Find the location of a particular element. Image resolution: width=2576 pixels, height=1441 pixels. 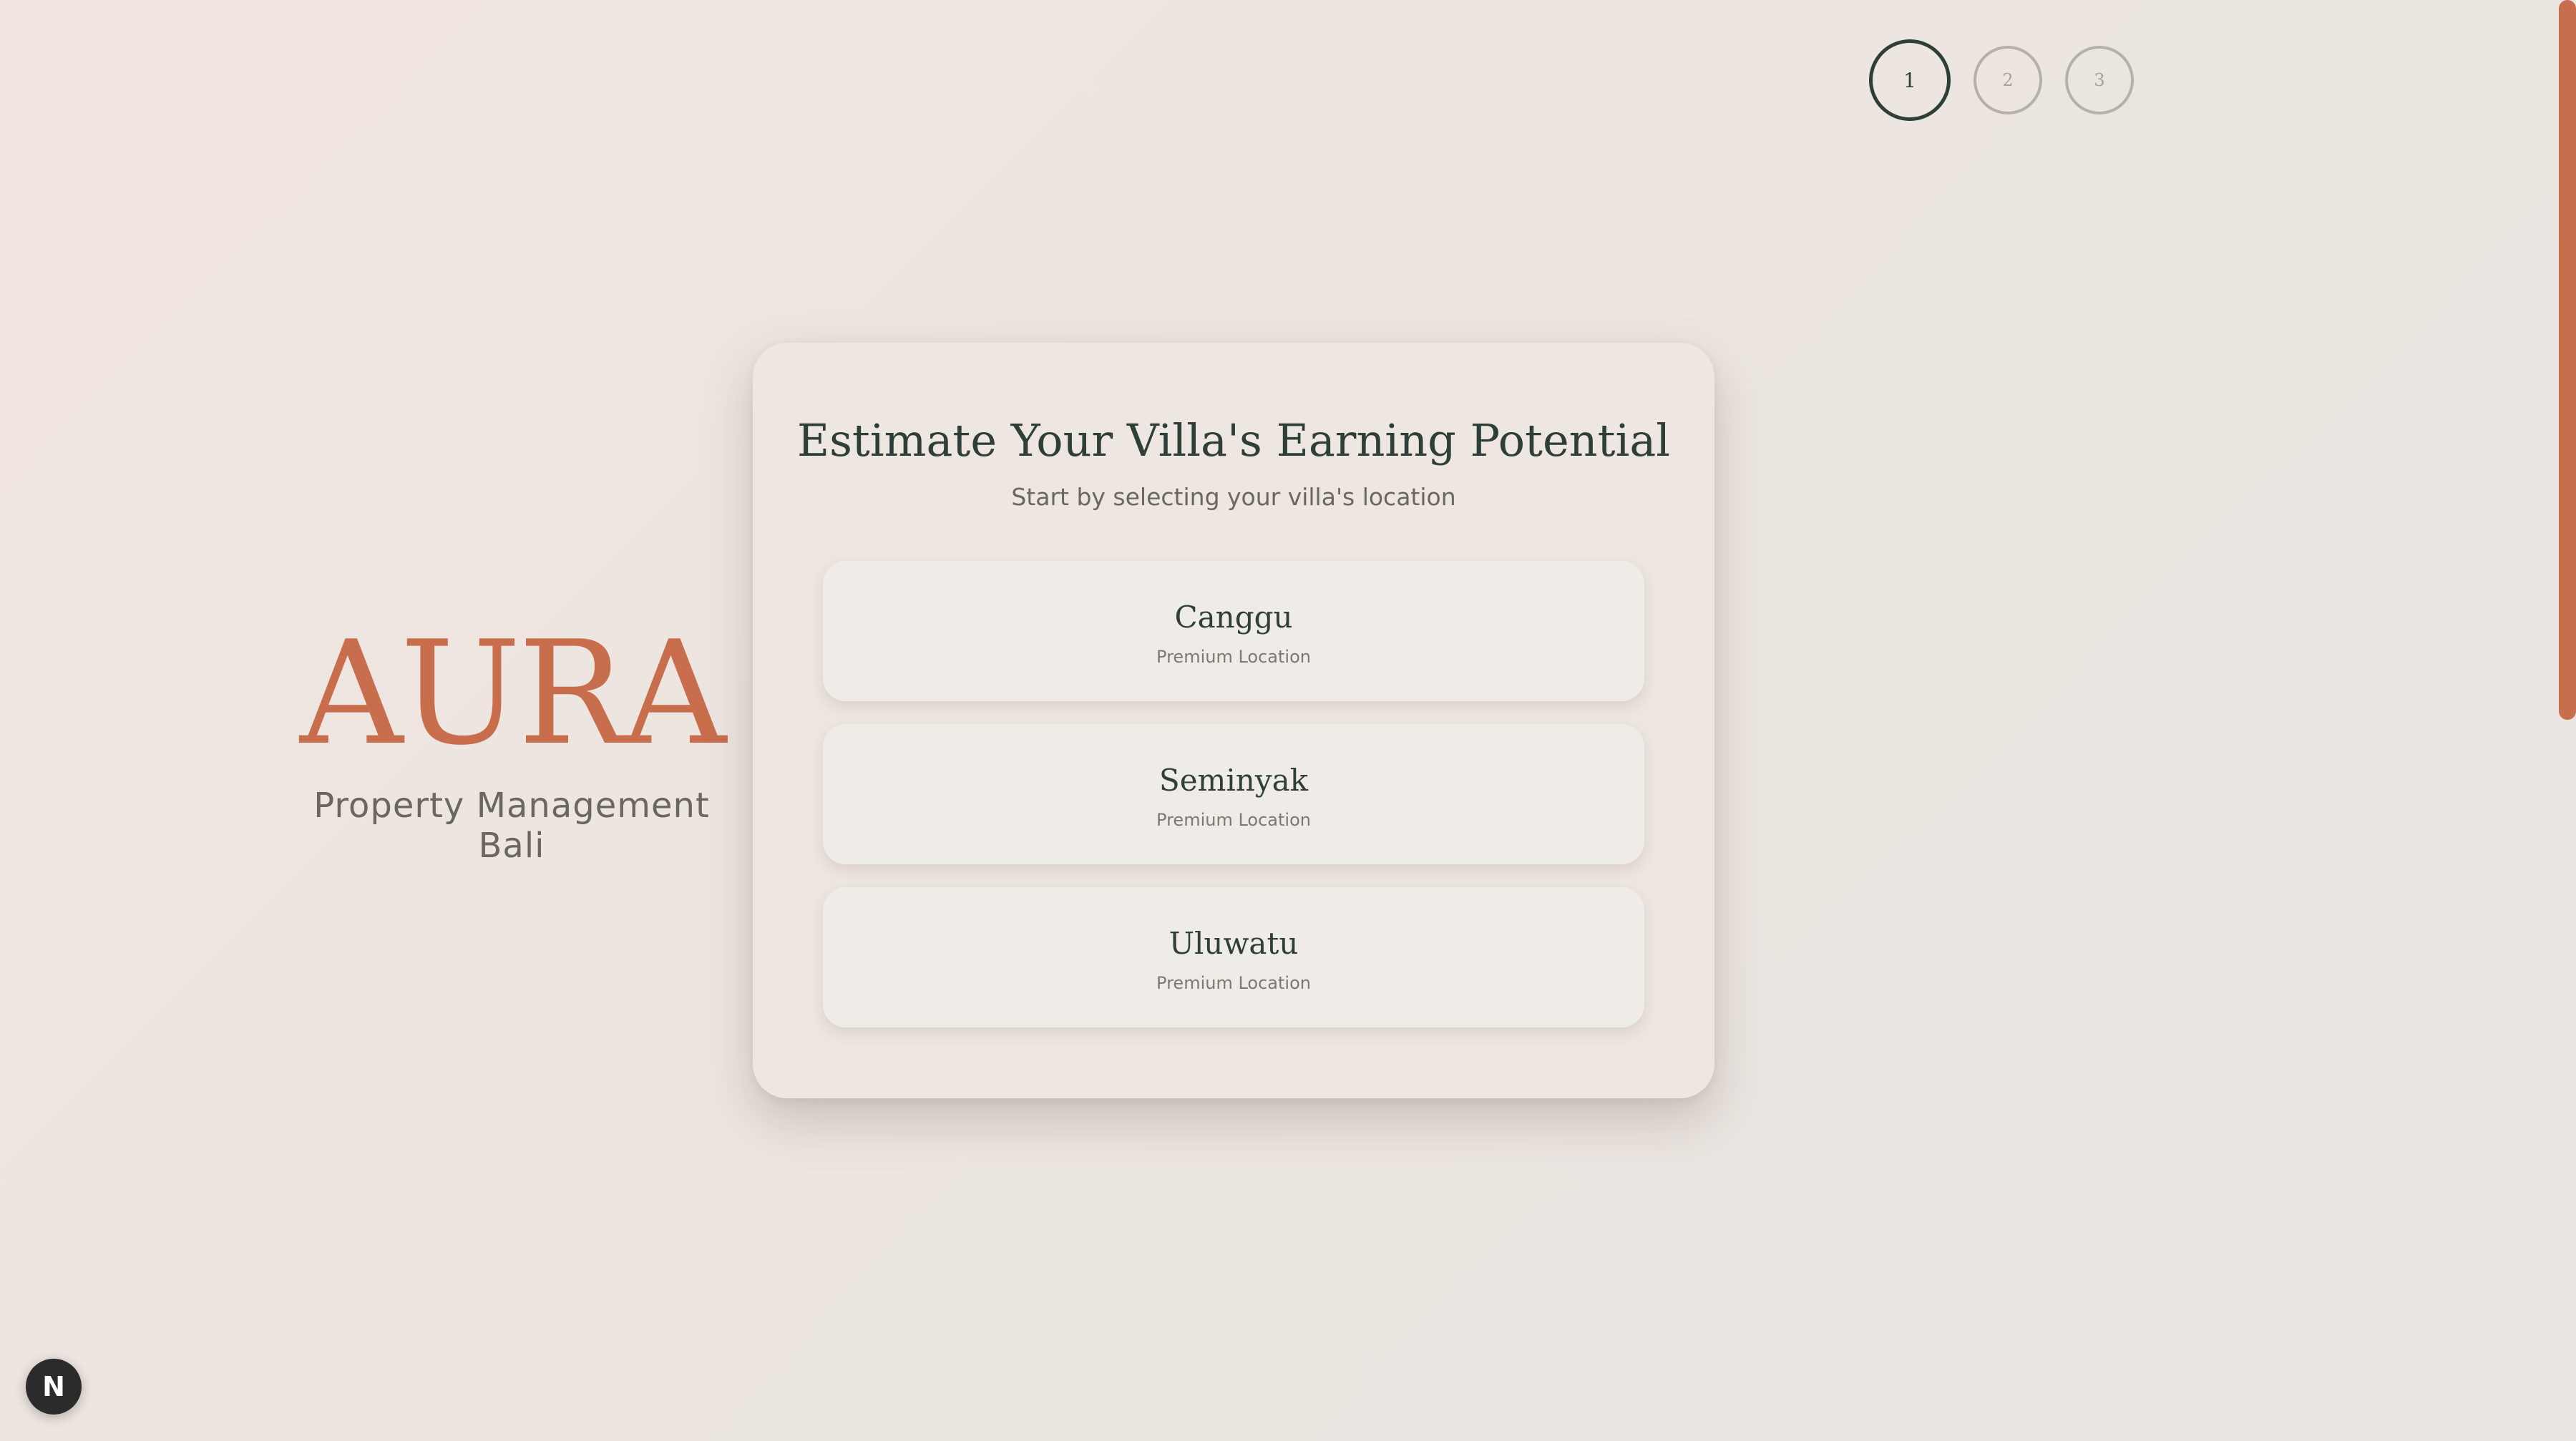

step-3: 3 is located at coordinates (2099, 80).